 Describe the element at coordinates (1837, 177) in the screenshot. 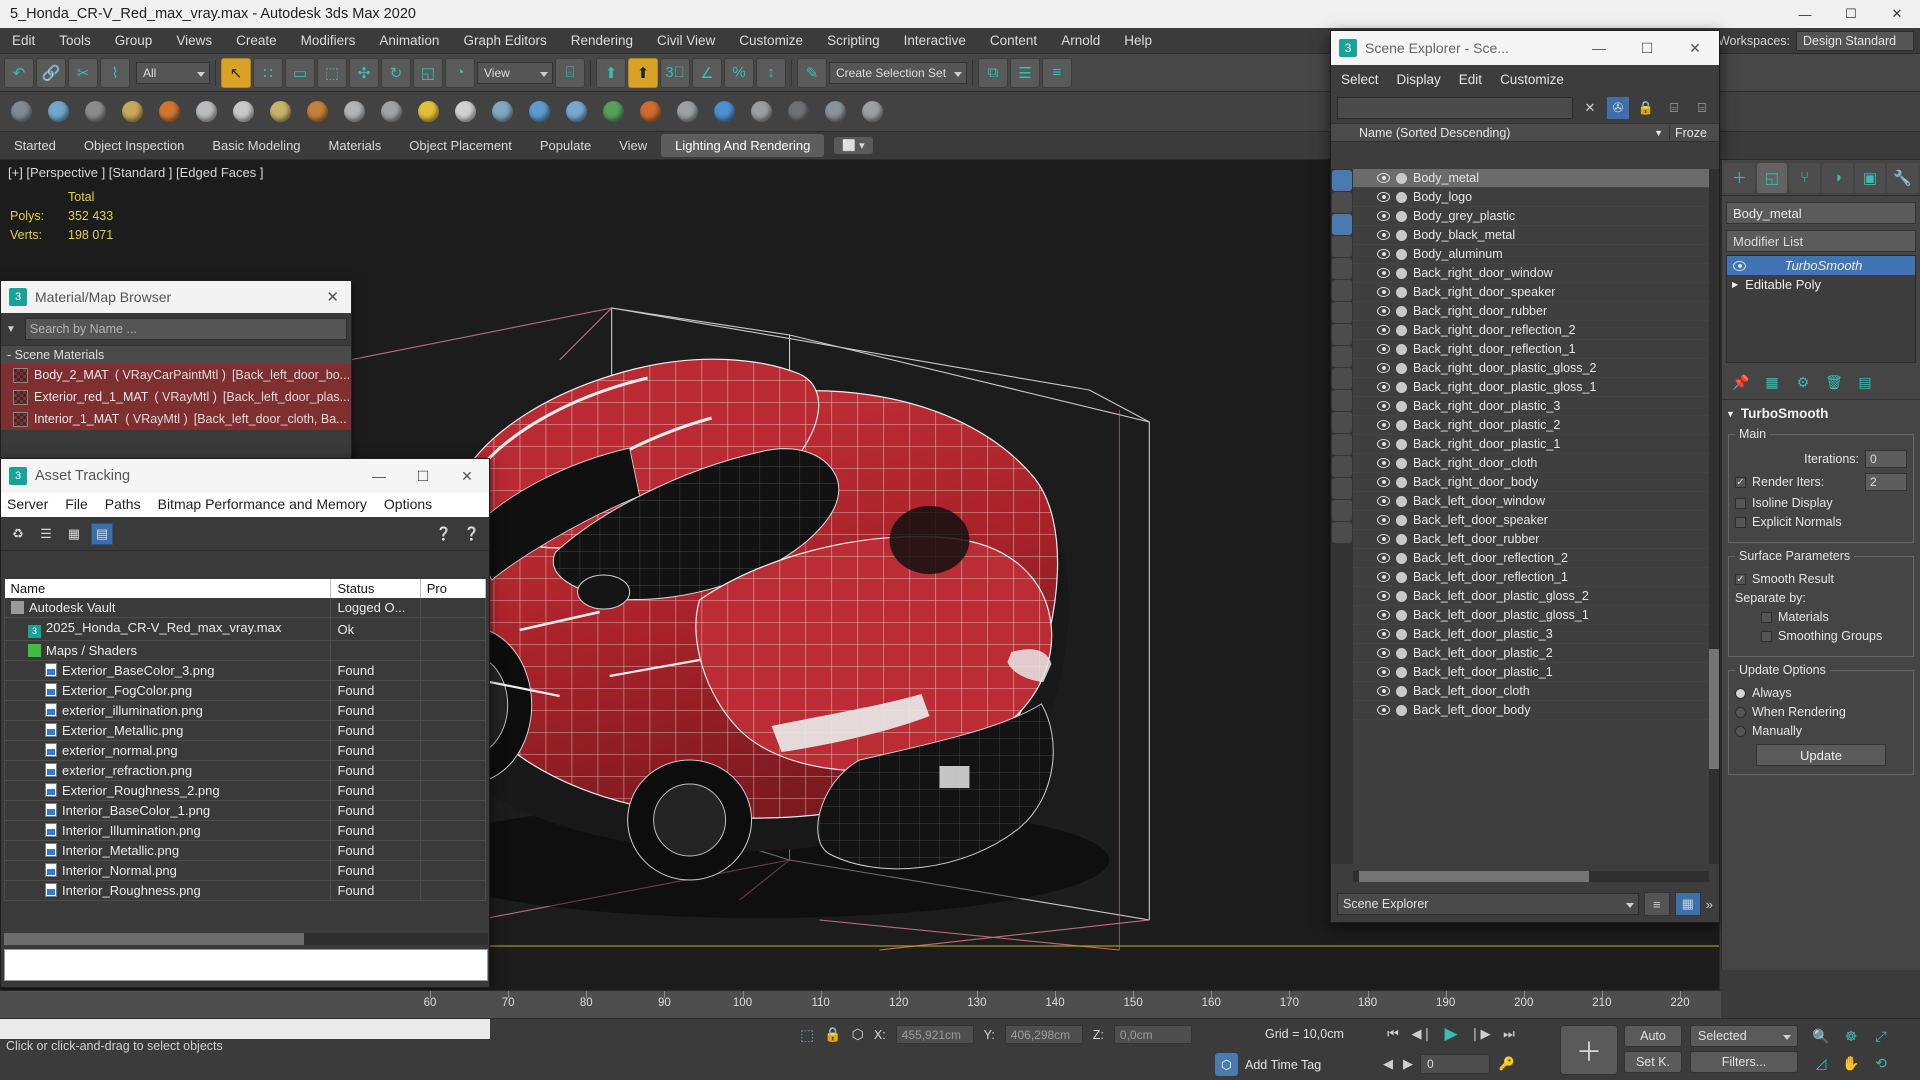

I see `command-panel-motion-tab: ◑` at that location.